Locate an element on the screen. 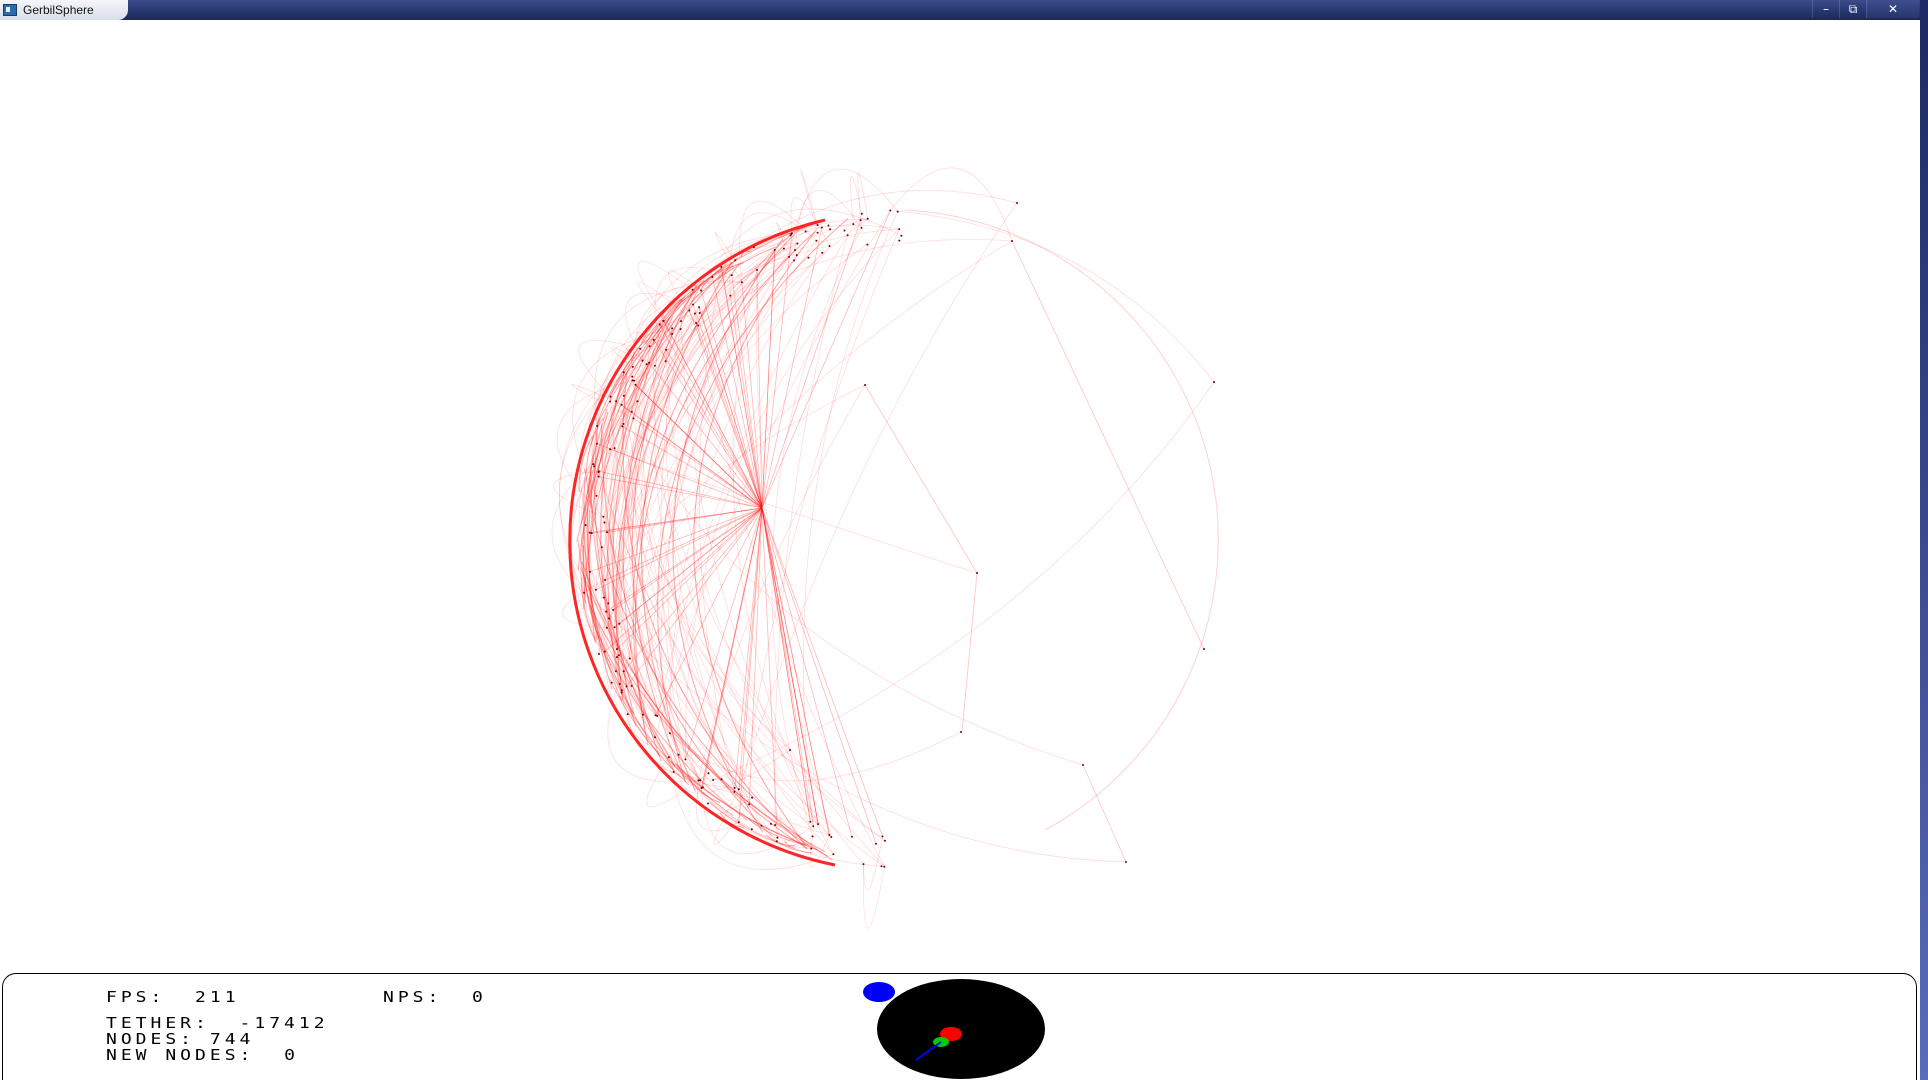  fps-value: 211 is located at coordinates (217, 997).